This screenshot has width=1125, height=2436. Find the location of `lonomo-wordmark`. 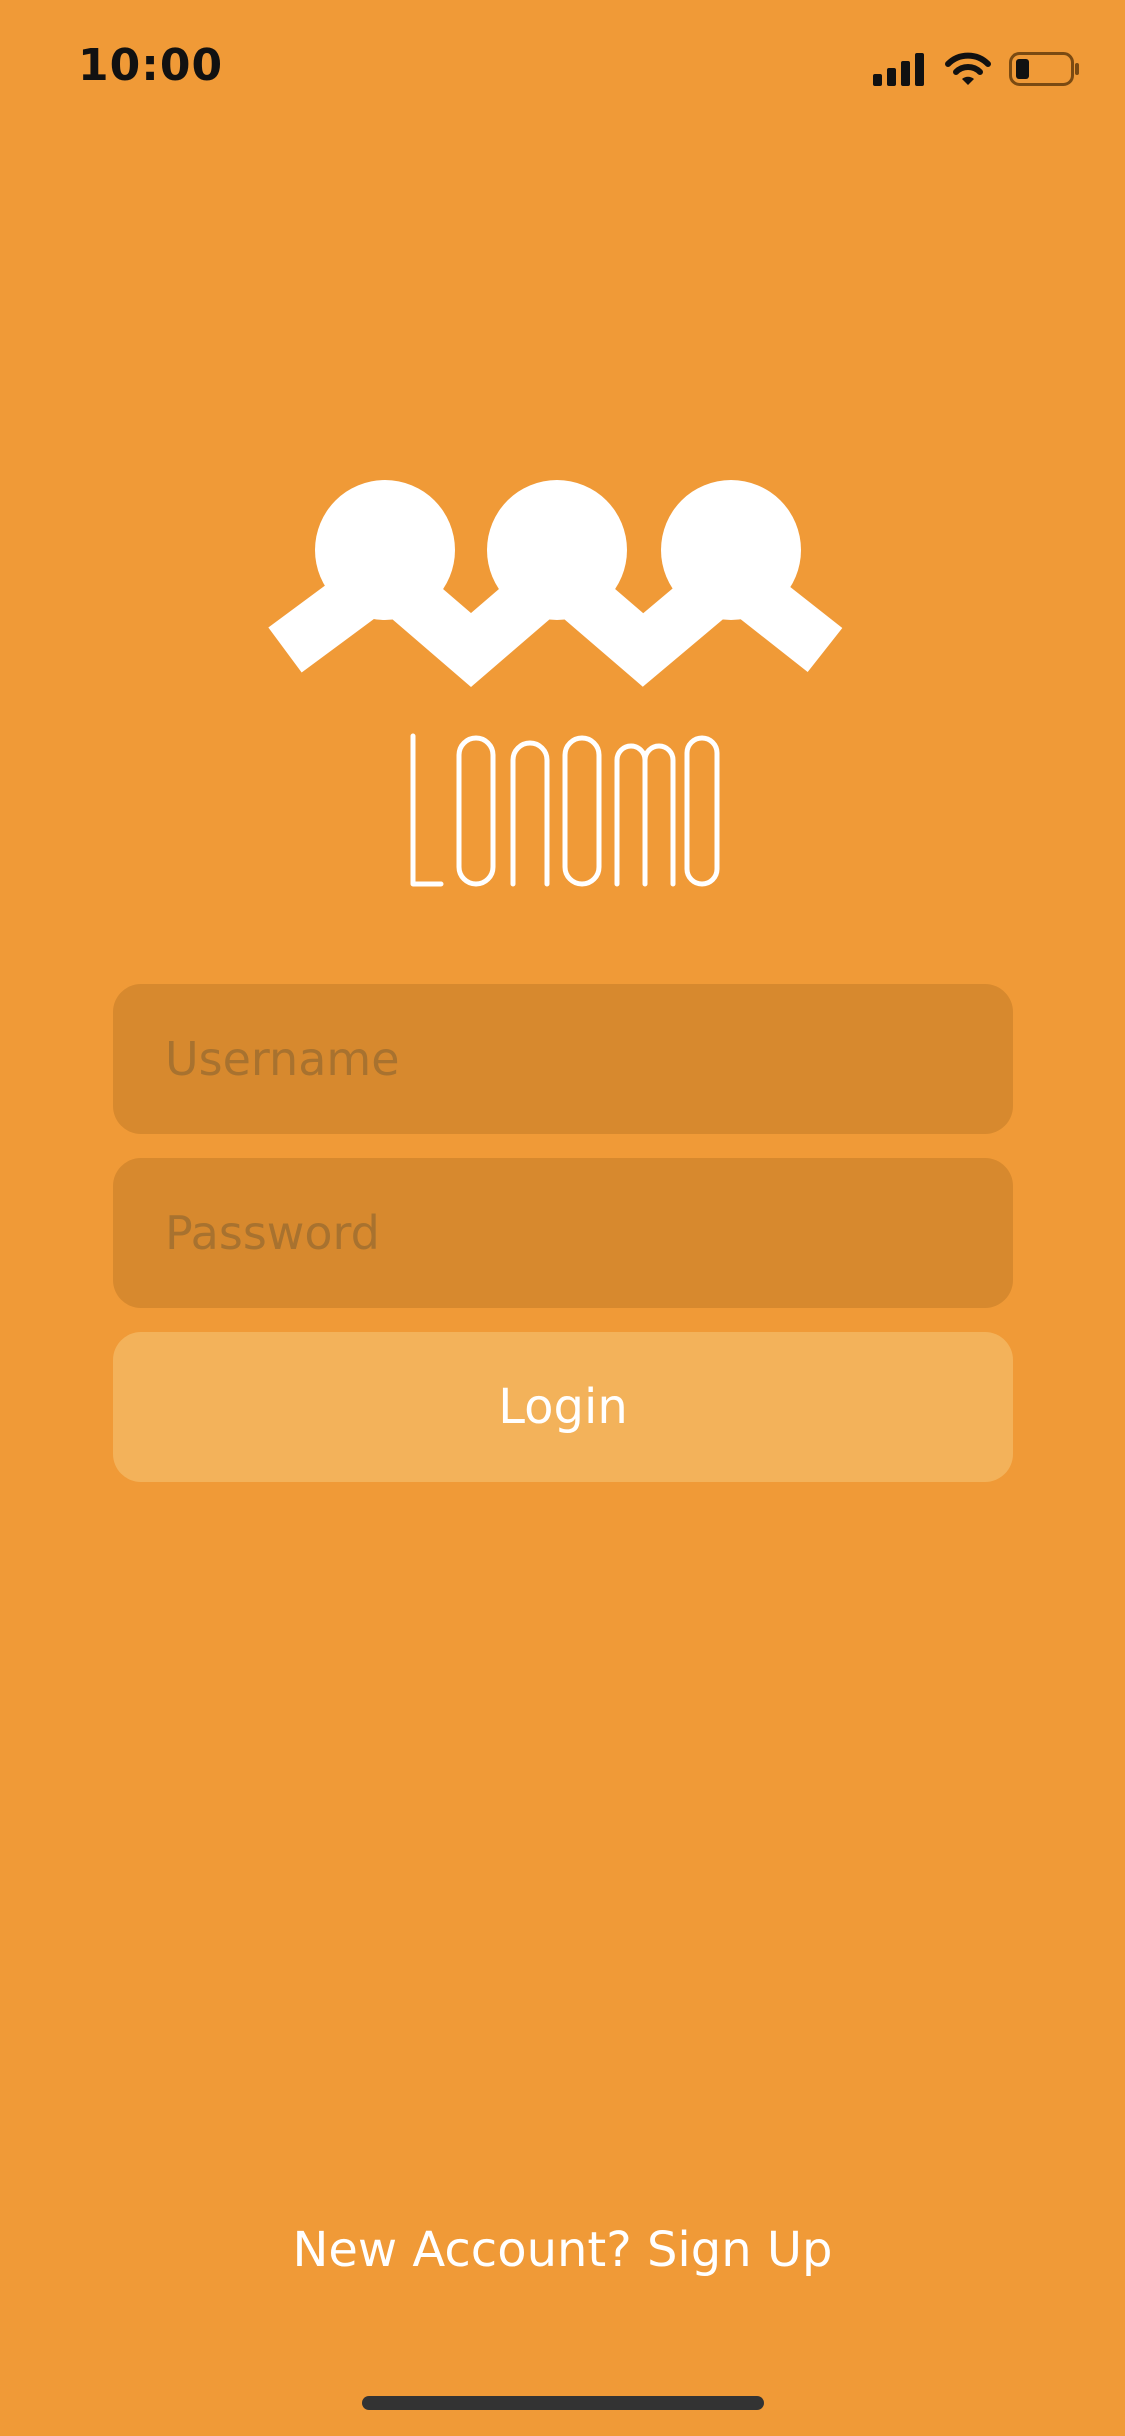

lonomo-wordmark is located at coordinates (565, 810).